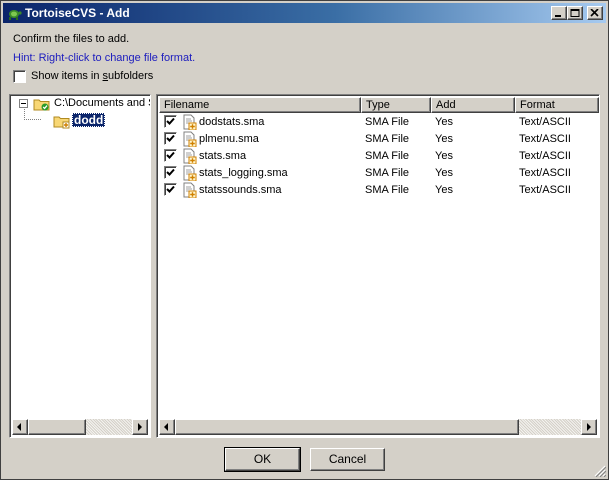 This screenshot has height=480, width=609. Describe the element at coordinates (77, 13) in the screenshot. I see `window-title: TortoiseCVS - Add` at that location.